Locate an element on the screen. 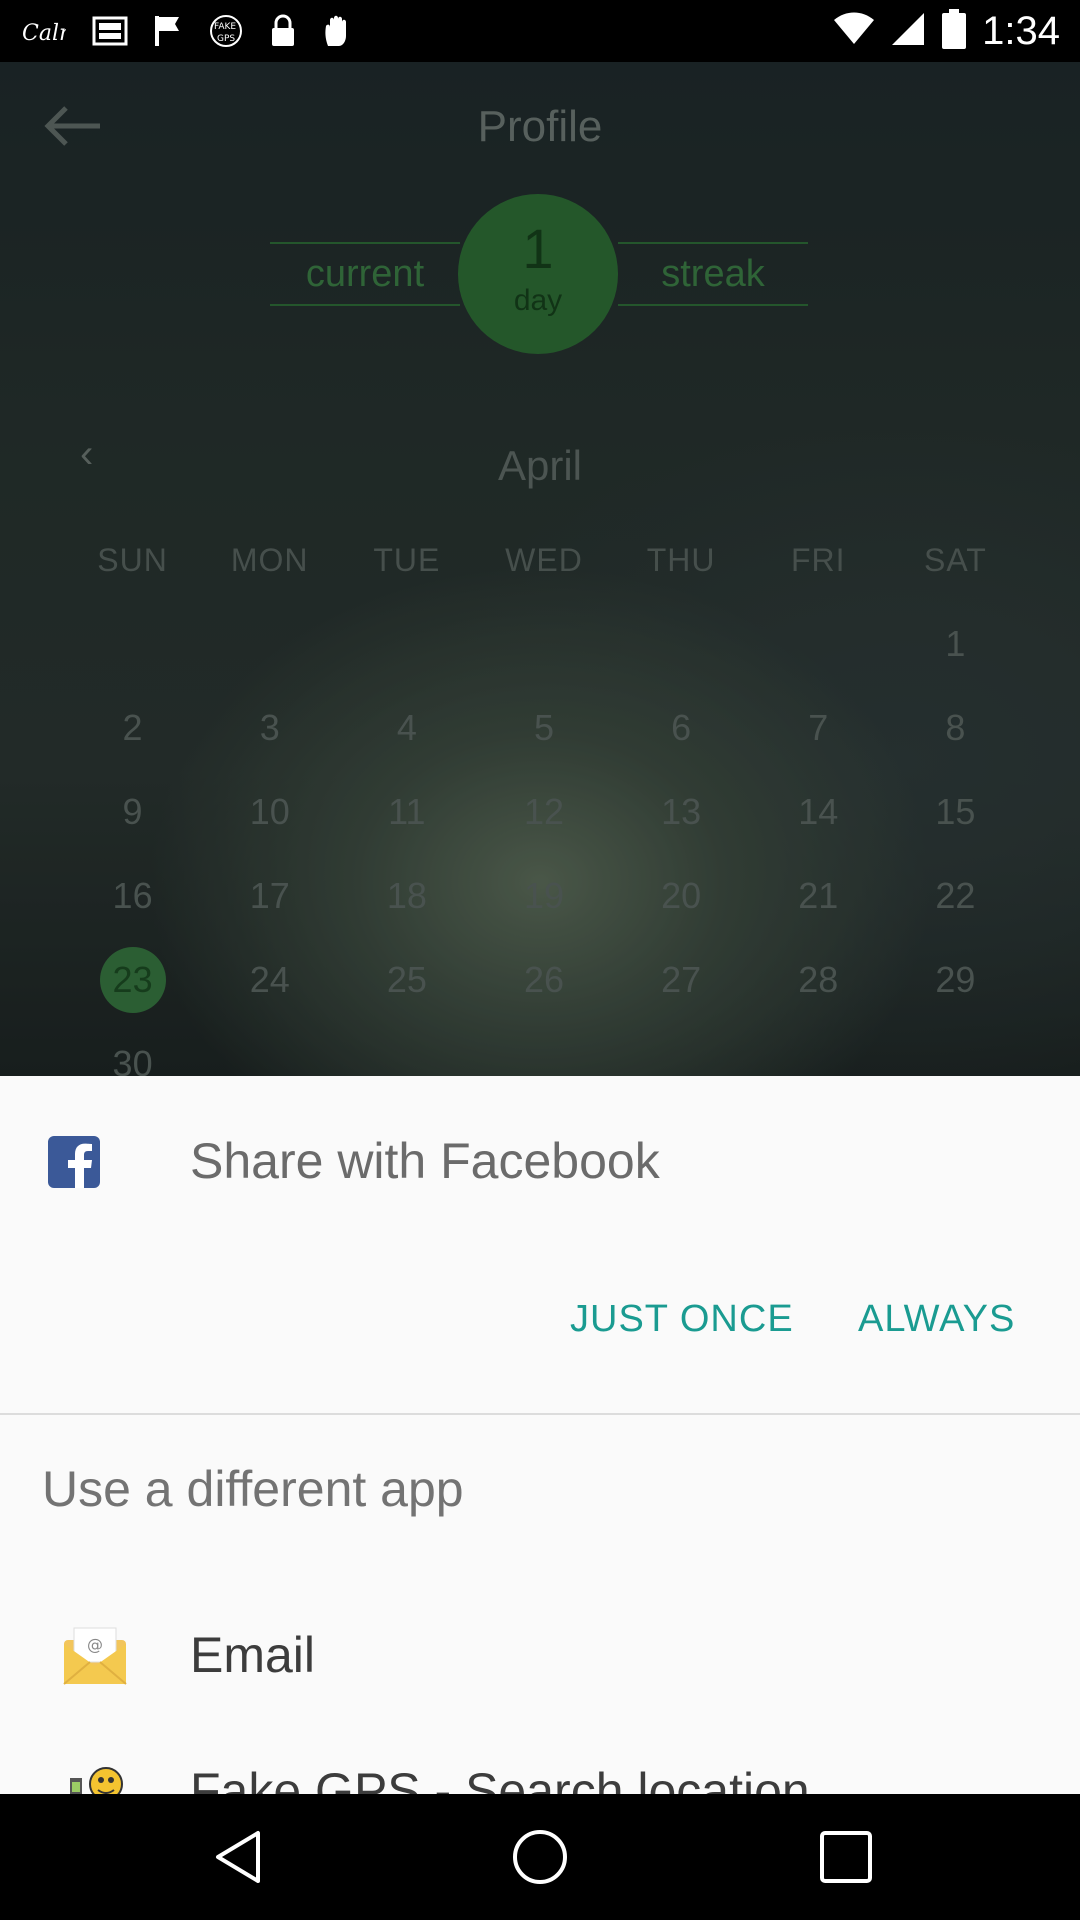 This screenshot has width=1080, height=1920. lock-icon is located at coordinates (283, 31).